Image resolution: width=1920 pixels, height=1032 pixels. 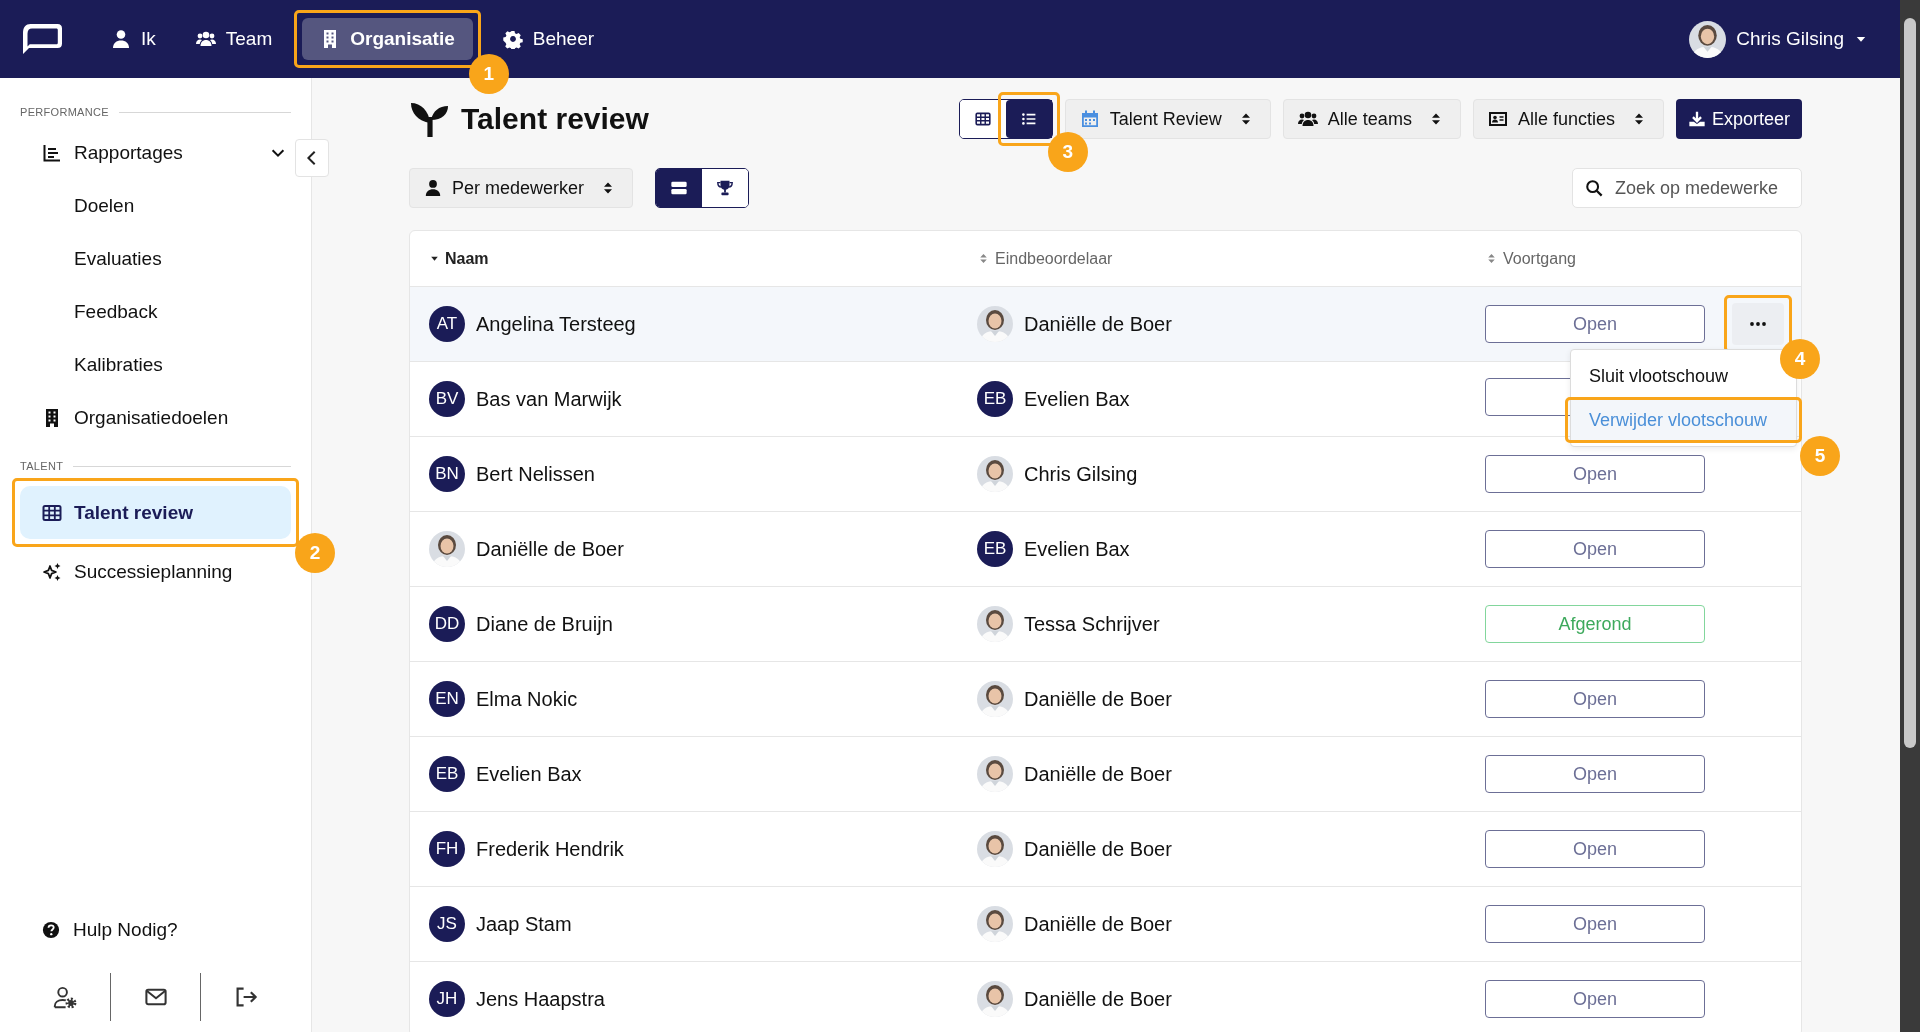 I want to click on nav-tab: Organisatie, so click(x=387, y=39).